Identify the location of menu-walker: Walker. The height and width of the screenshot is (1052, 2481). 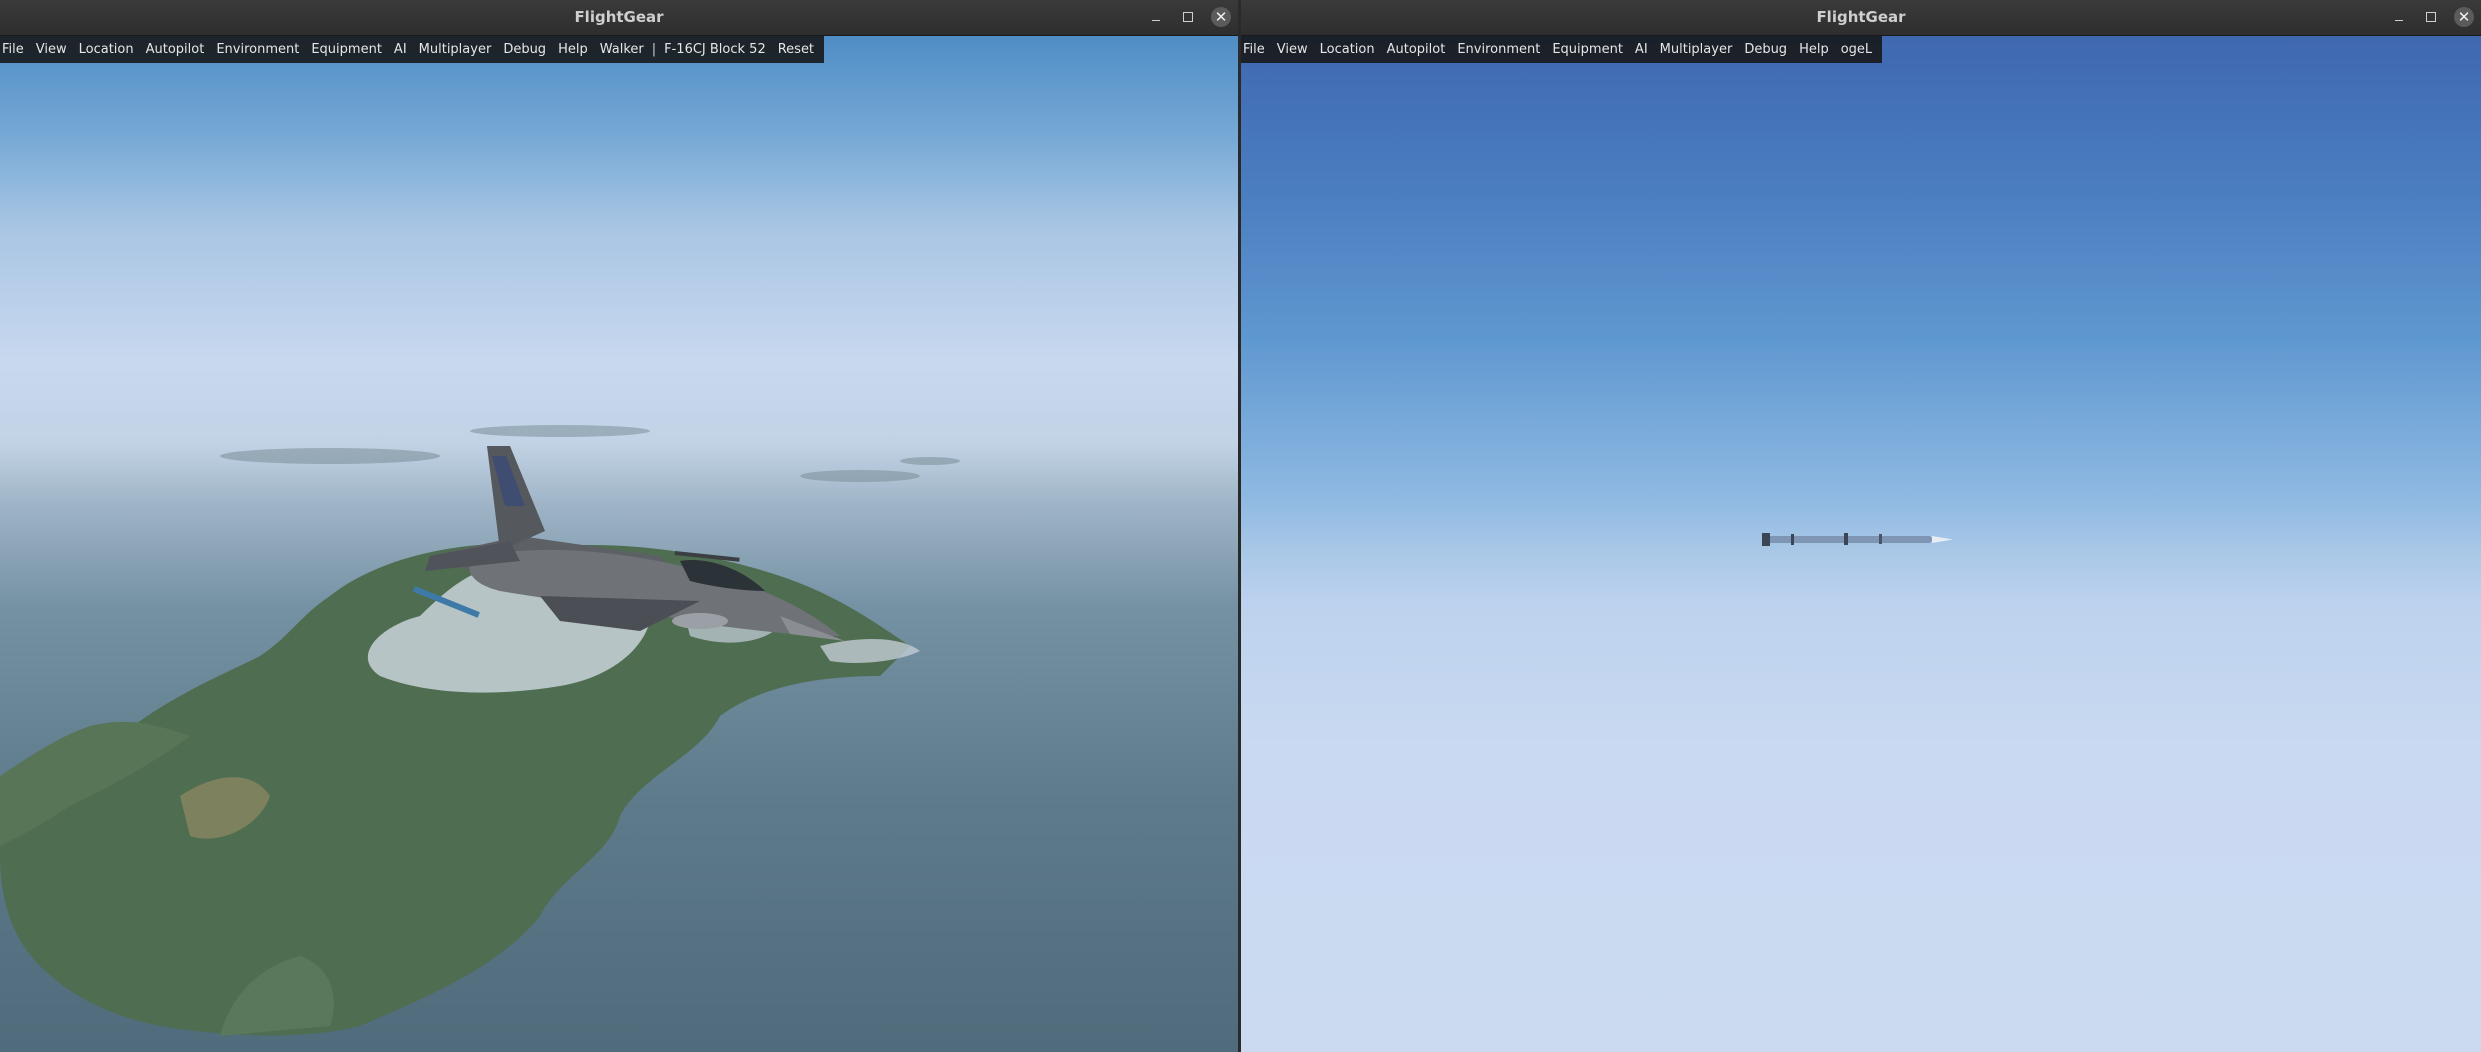
(622, 49).